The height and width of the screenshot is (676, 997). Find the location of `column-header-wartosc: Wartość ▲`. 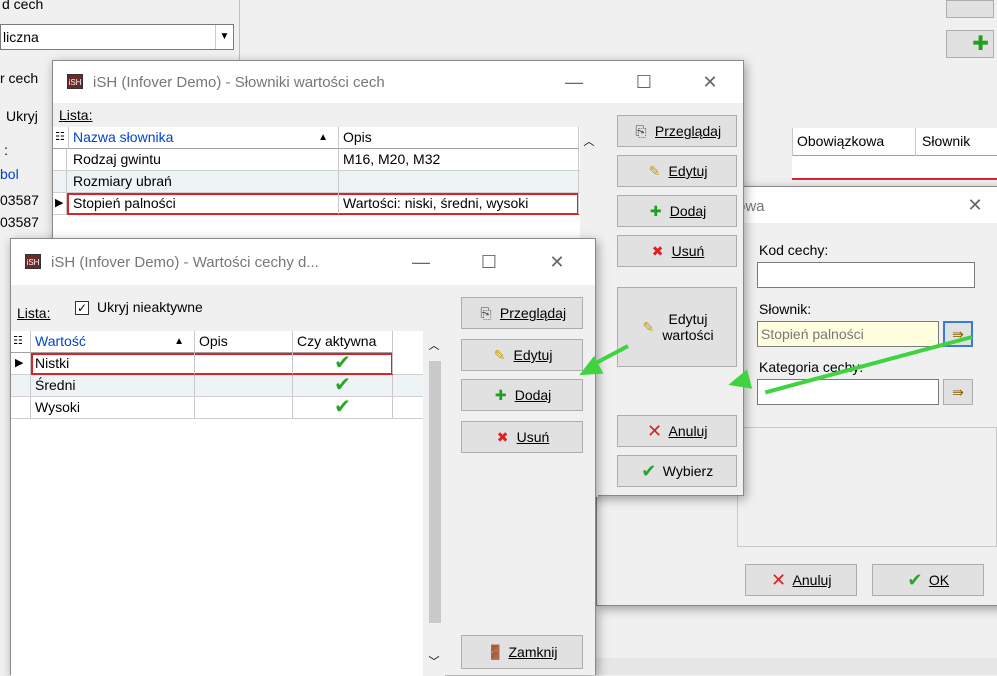

column-header-wartosc: Wartość ▲ is located at coordinates (113, 342).